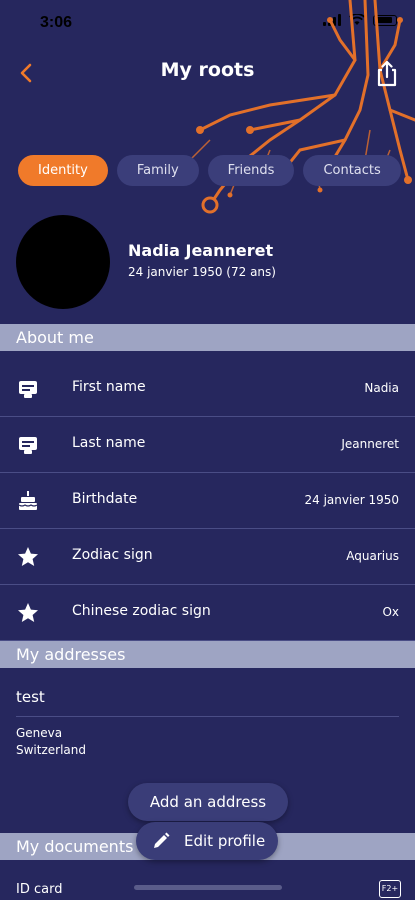 This screenshot has height=900, width=415. I want to click on add-address-button: Add an address, so click(208, 802).